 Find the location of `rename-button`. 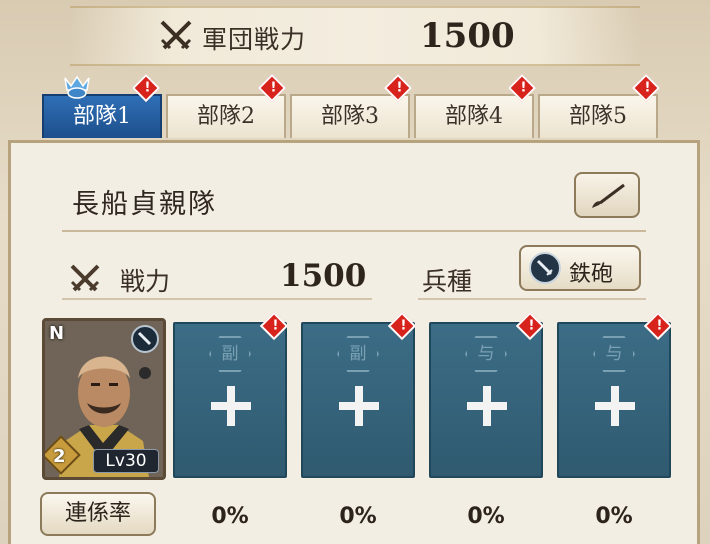

rename-button is located at coordinates (607, 195).